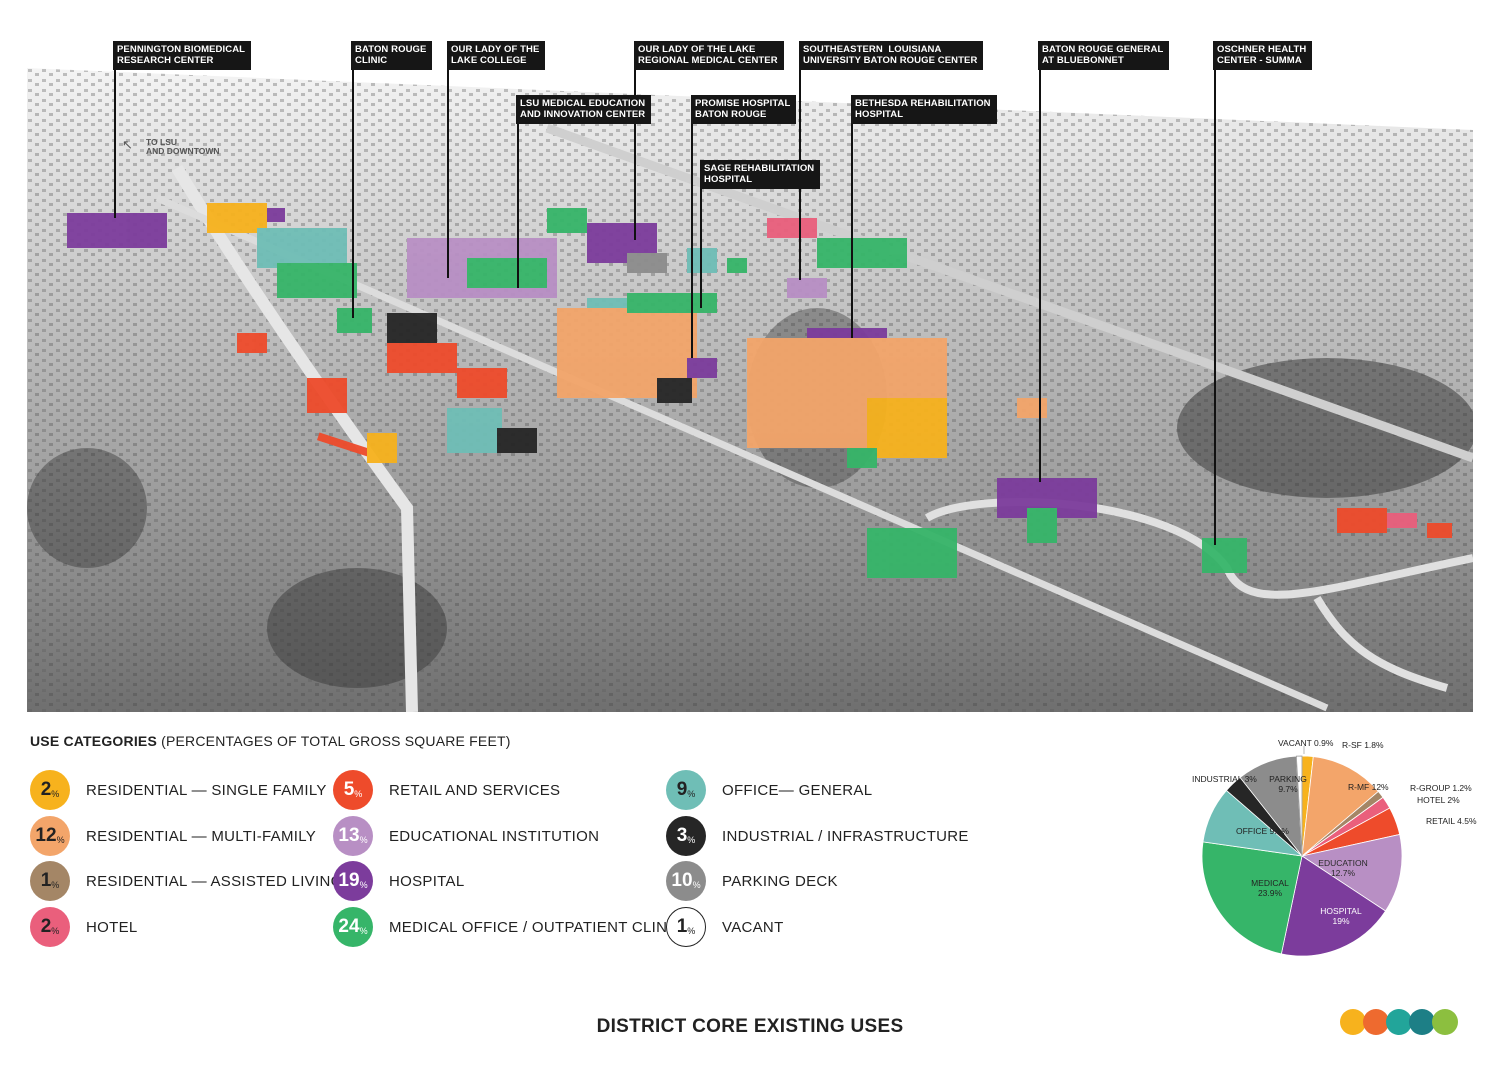 This screenshot has width=1500, height=1071. What do you see at coordinates (392, 55) in the screenshot?
I see `callout-br-clinic: BATON ROUGE CLINIC` at bounding box center [392, 55].